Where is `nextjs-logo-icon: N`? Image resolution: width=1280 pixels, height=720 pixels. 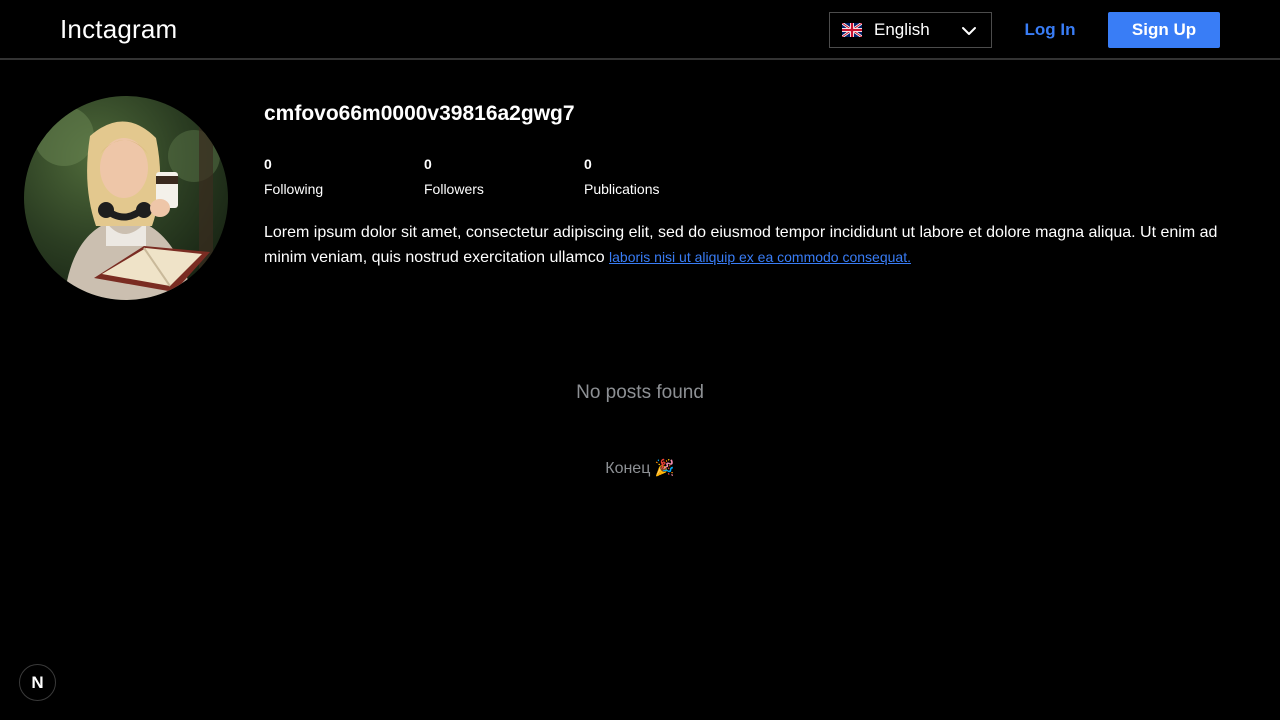 nextjs-logo-icon: N is located at coordinates (37, 682).